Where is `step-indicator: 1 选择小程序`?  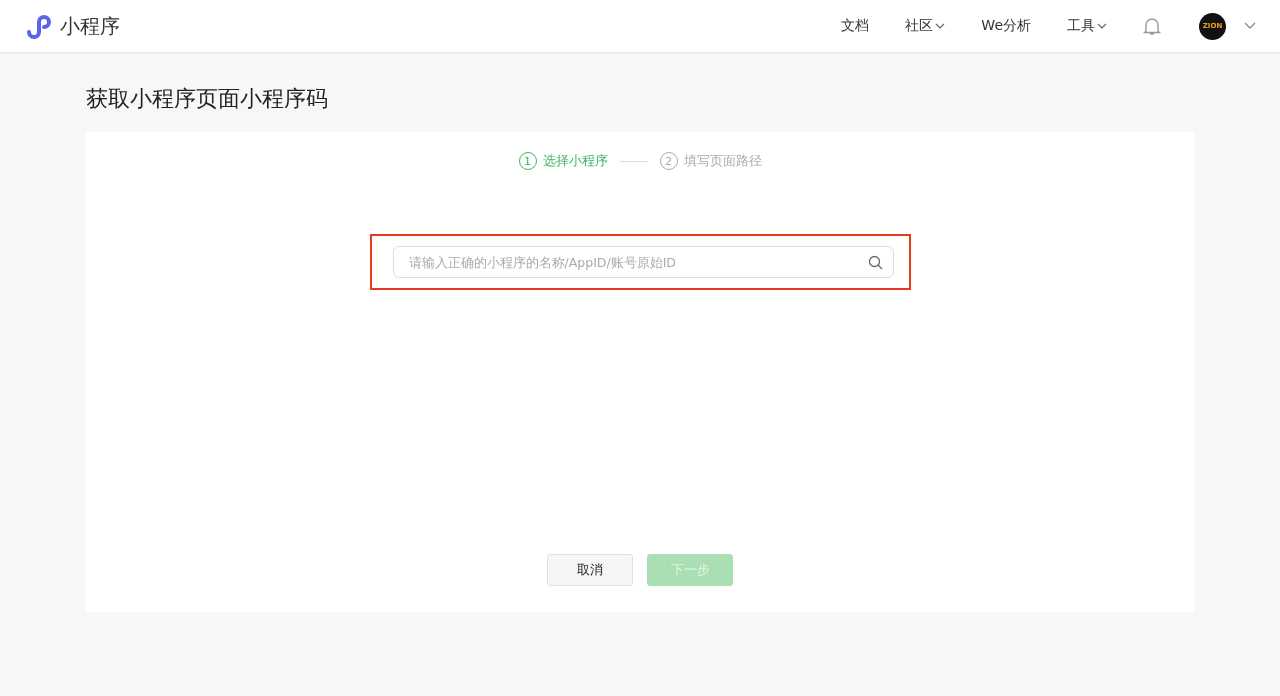 step-indicator: 1 选择小程序 is located at coordinates (563, 161).